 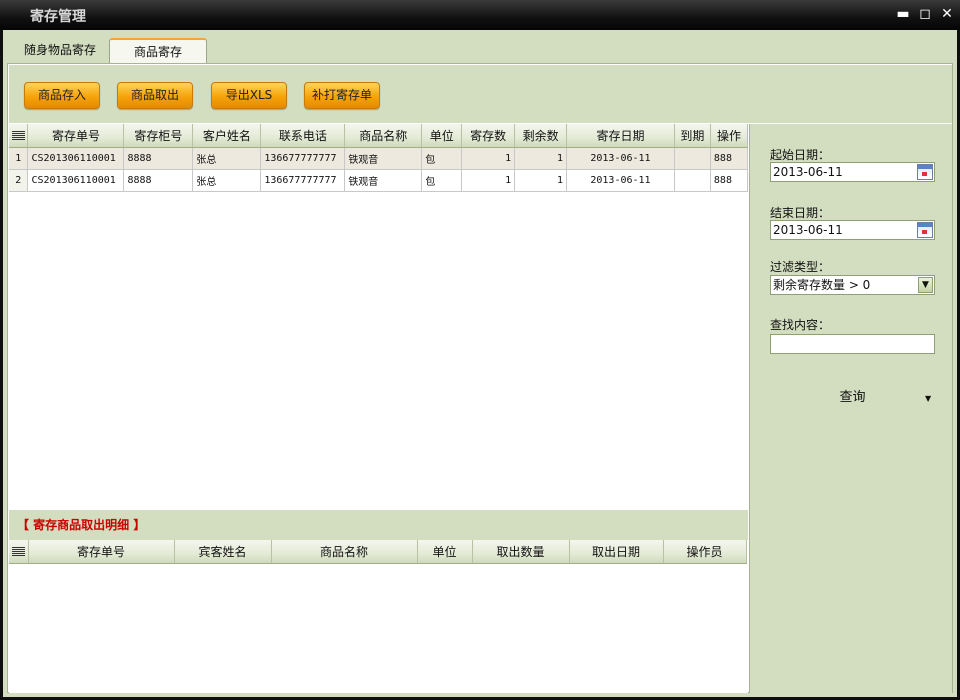 I want to click on start-date-value: 2013-06-11, so click(x=808, y=172).